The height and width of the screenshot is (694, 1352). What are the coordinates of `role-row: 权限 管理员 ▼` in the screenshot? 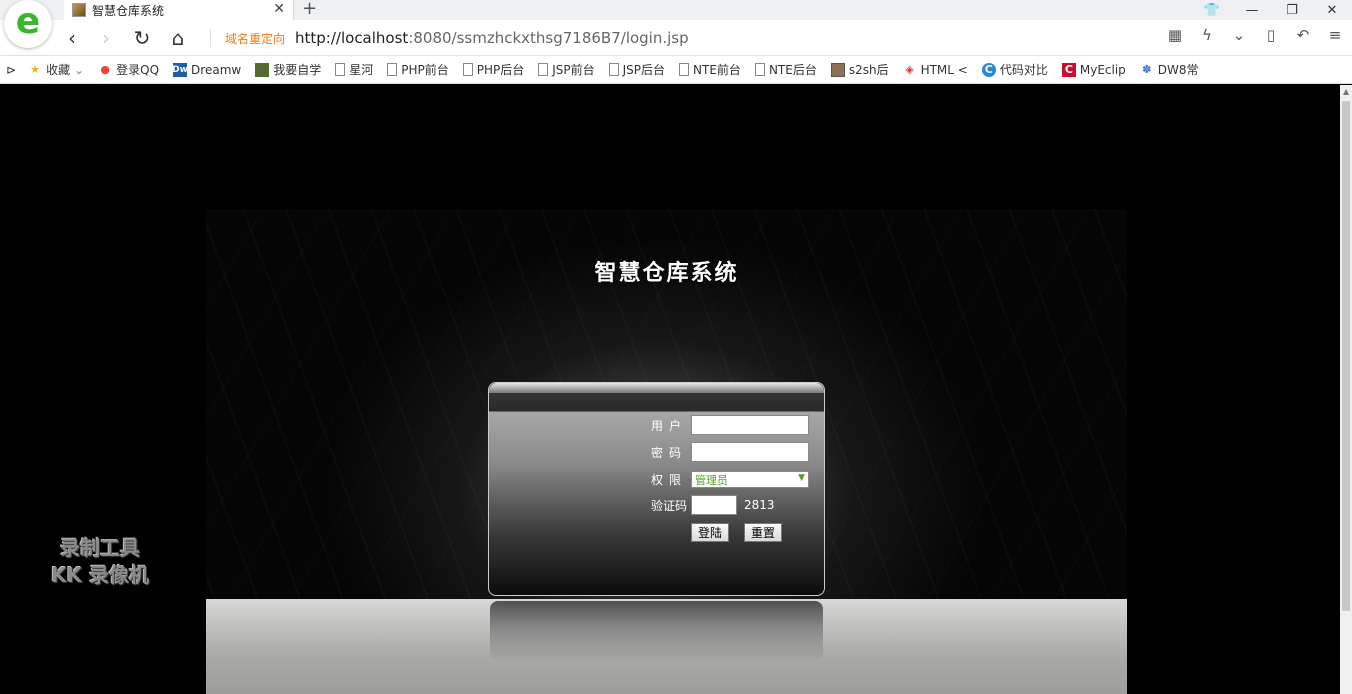 It's located at (726, 479).